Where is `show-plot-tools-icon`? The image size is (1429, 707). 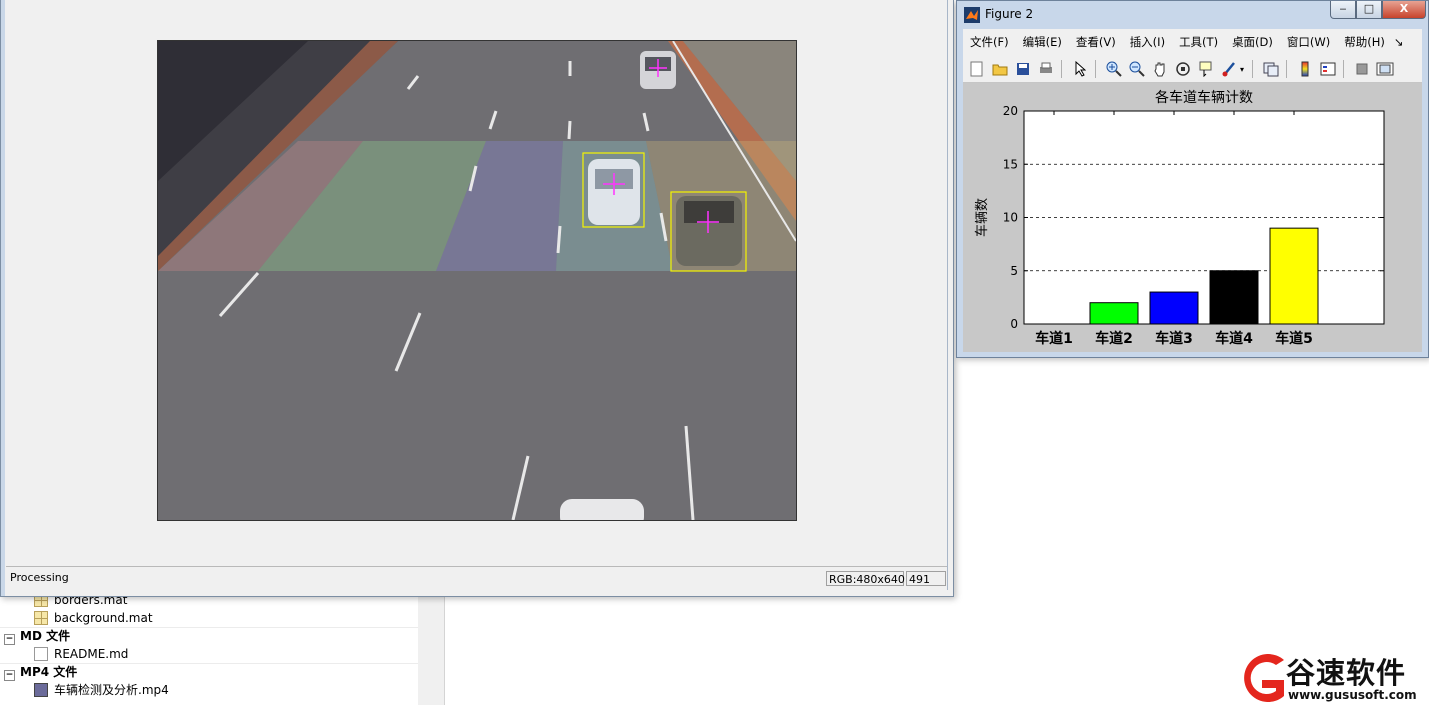
show-plot-tools-icon is located at coordinates (1384, 69).